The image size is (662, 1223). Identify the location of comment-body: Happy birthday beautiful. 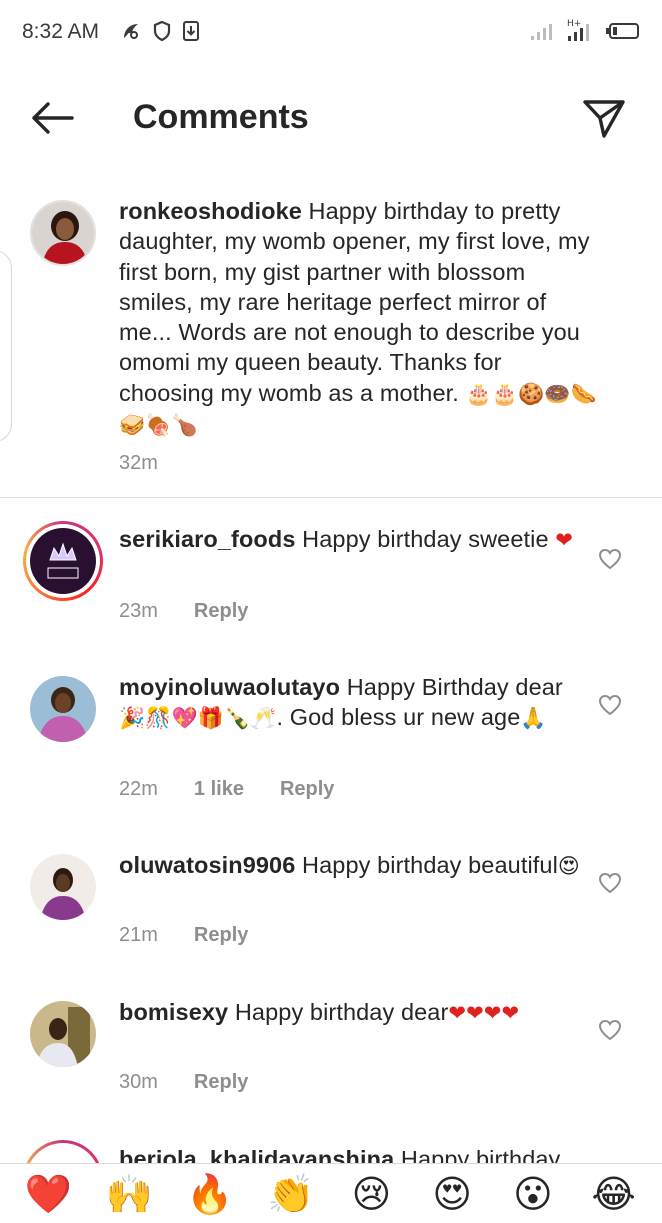
(430, 865).